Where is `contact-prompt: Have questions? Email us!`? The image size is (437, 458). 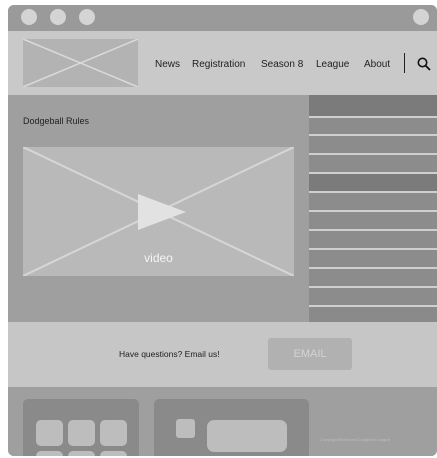 contact-prompt: Have questions? Email us! is located at coordinates (169, 354).